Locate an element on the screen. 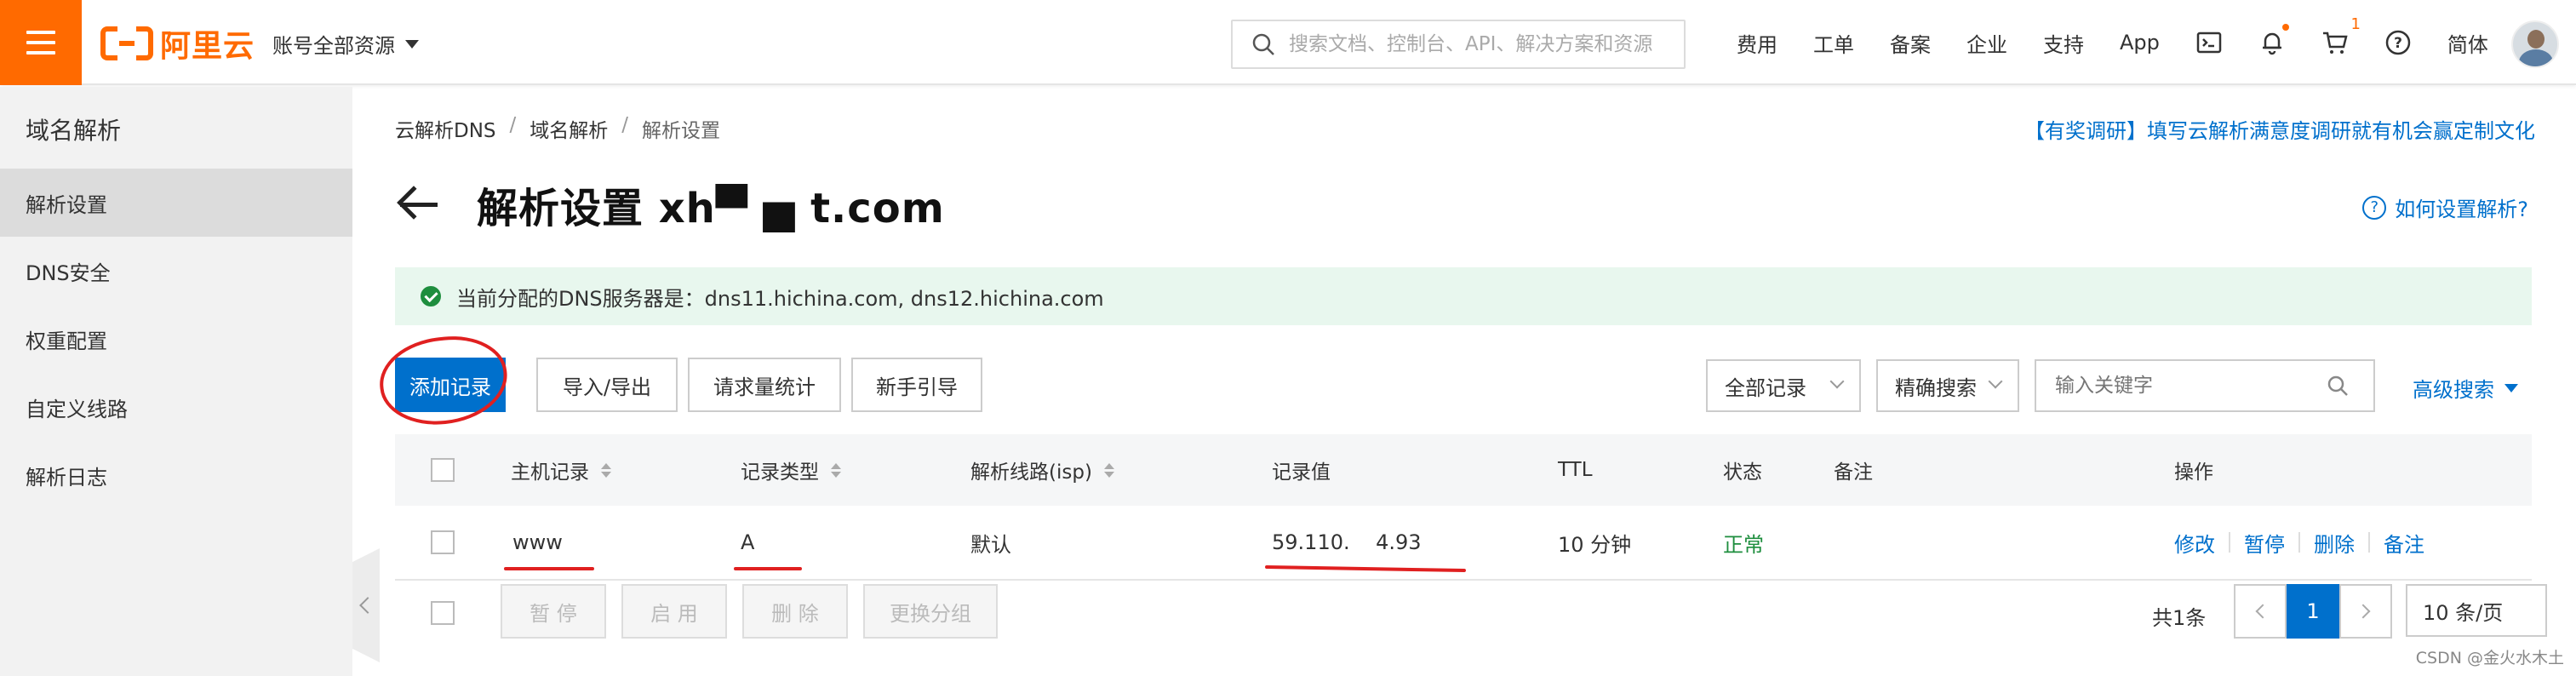 The width and height of the screenshot is (2576, 676). language-switch: 简体 is located at coordinates (2467, 43).